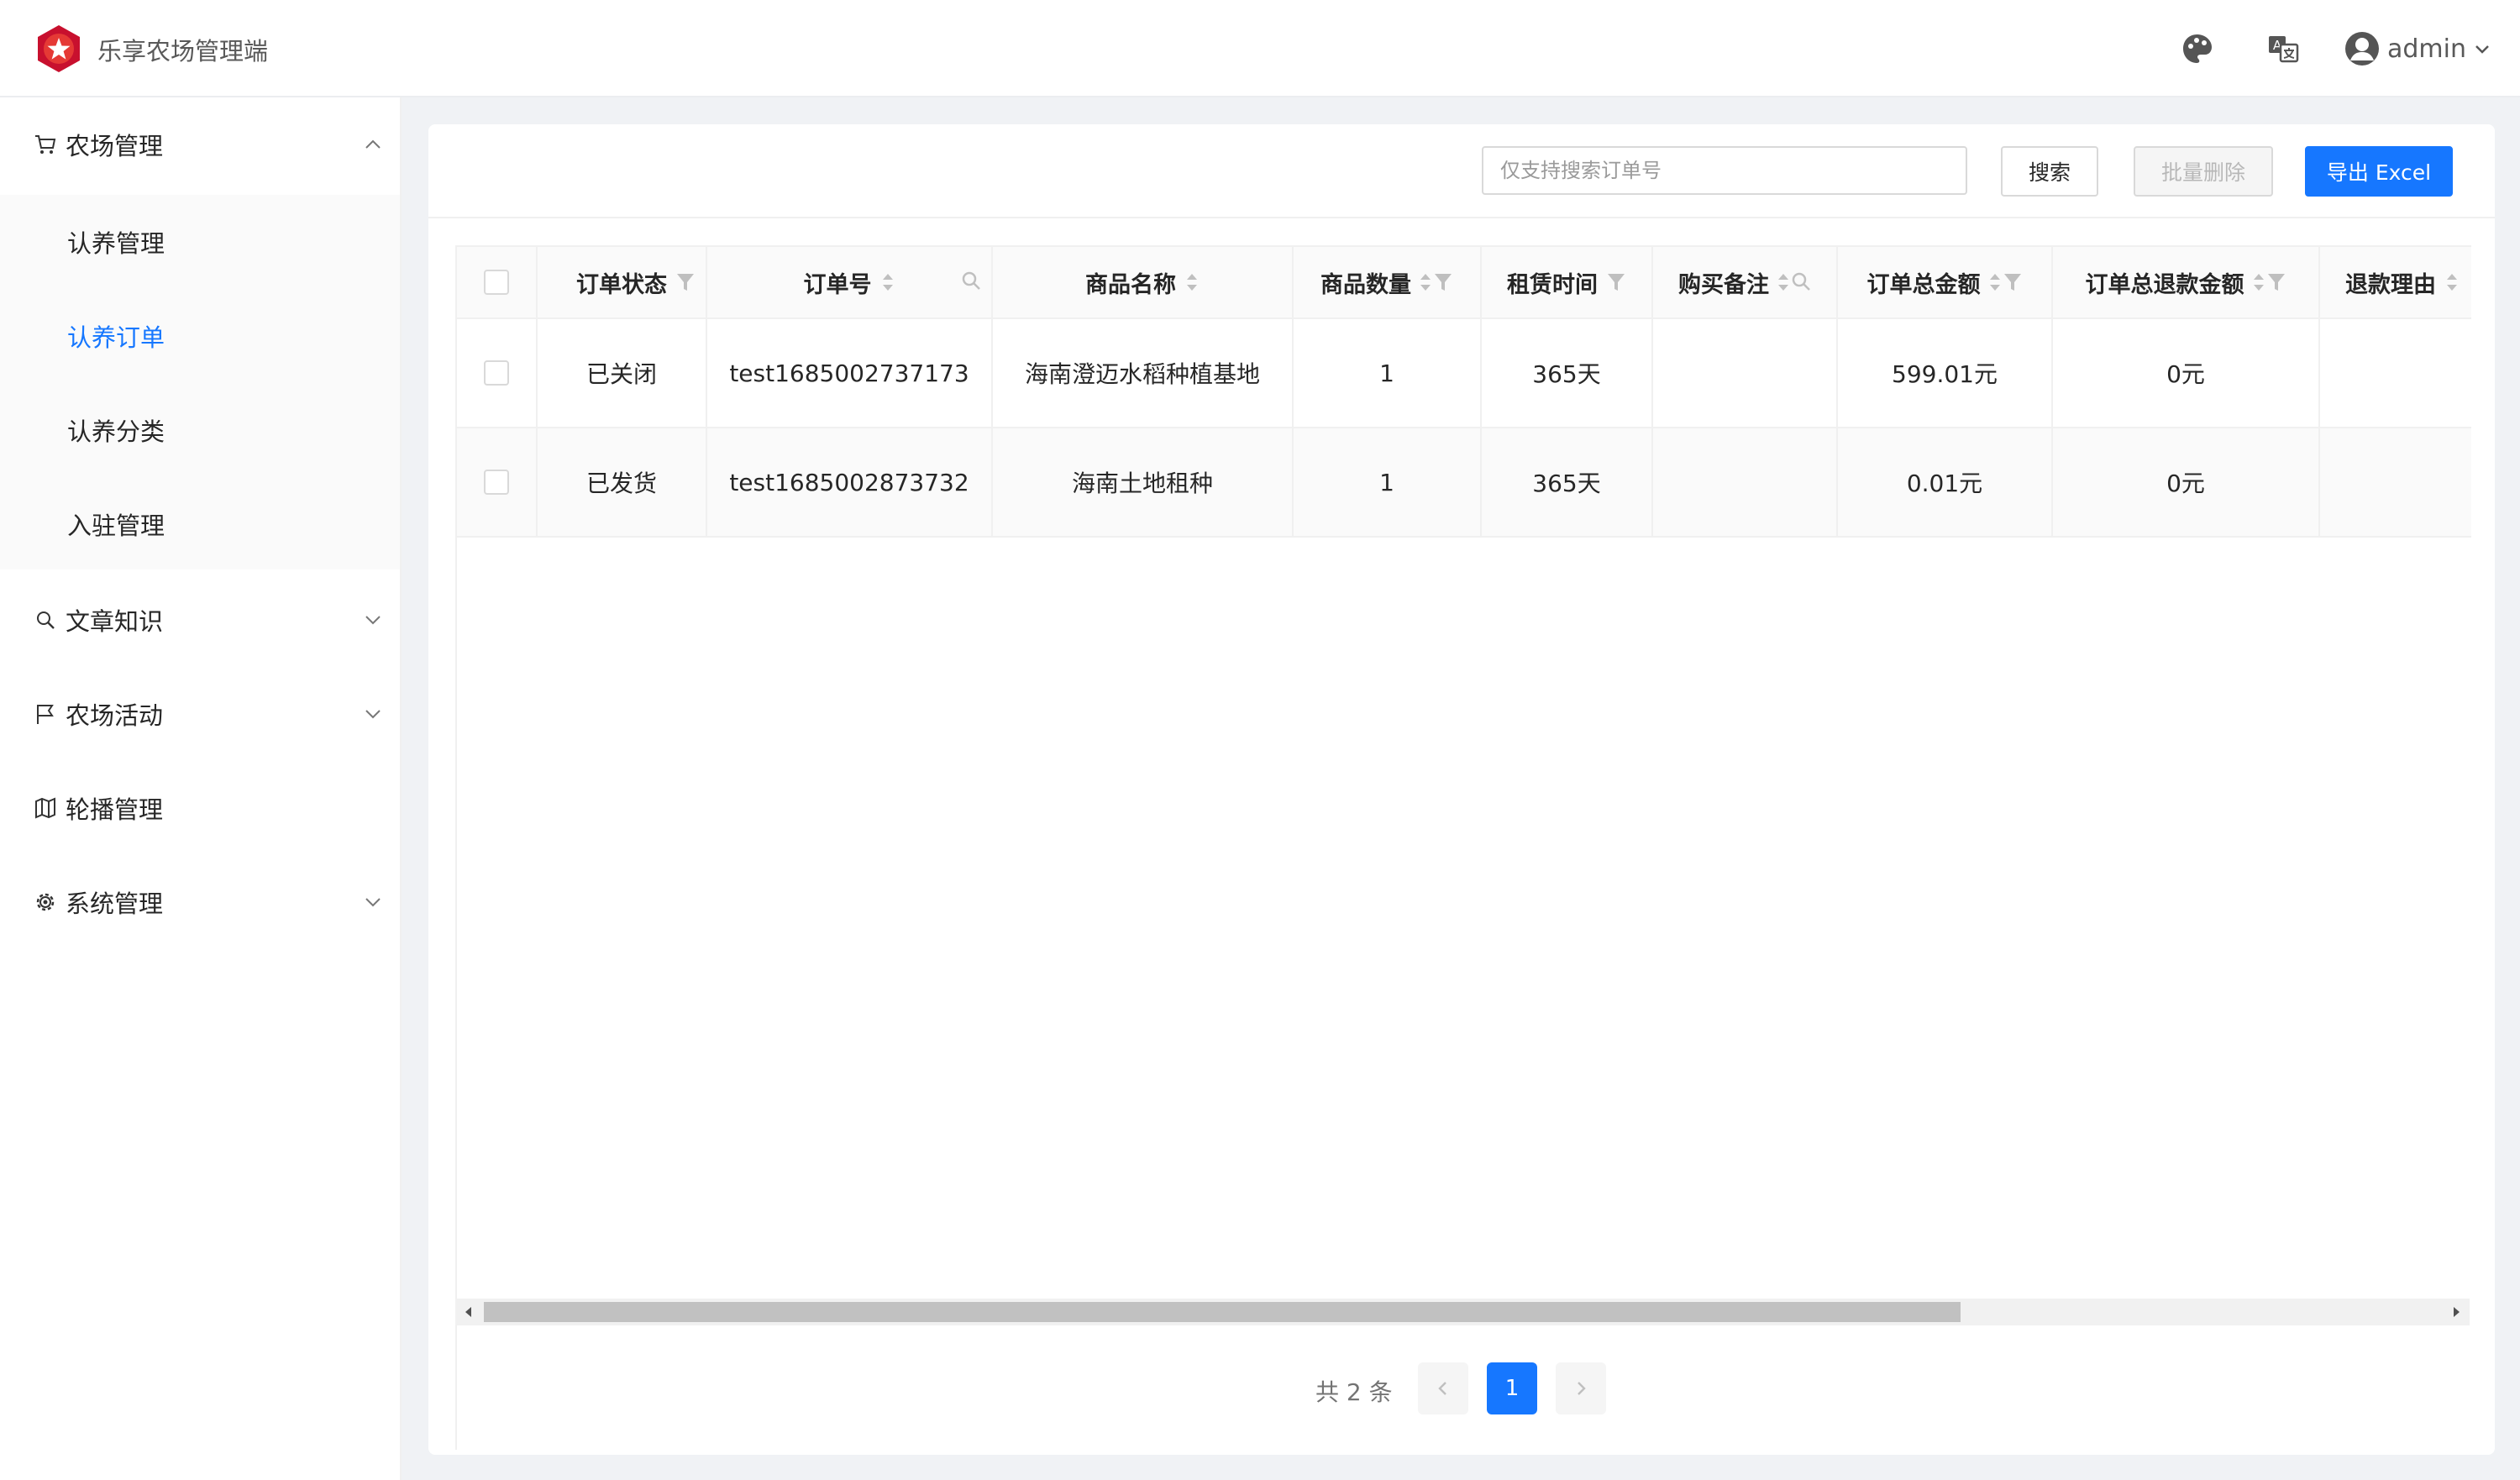  I want to click on column-header-refund: 订单总退款金额, so click(2186, 282).